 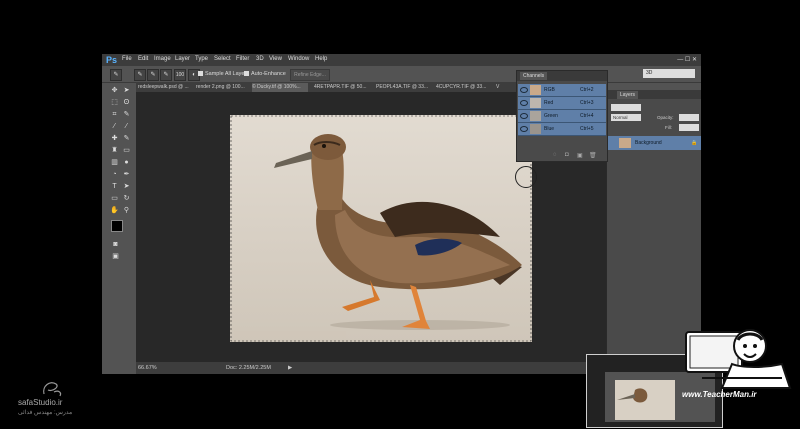 What do you see at coordinates (180, 75) in the screenshot?
I see `brush-size-picker: 100` at bounding box center [180, 75].